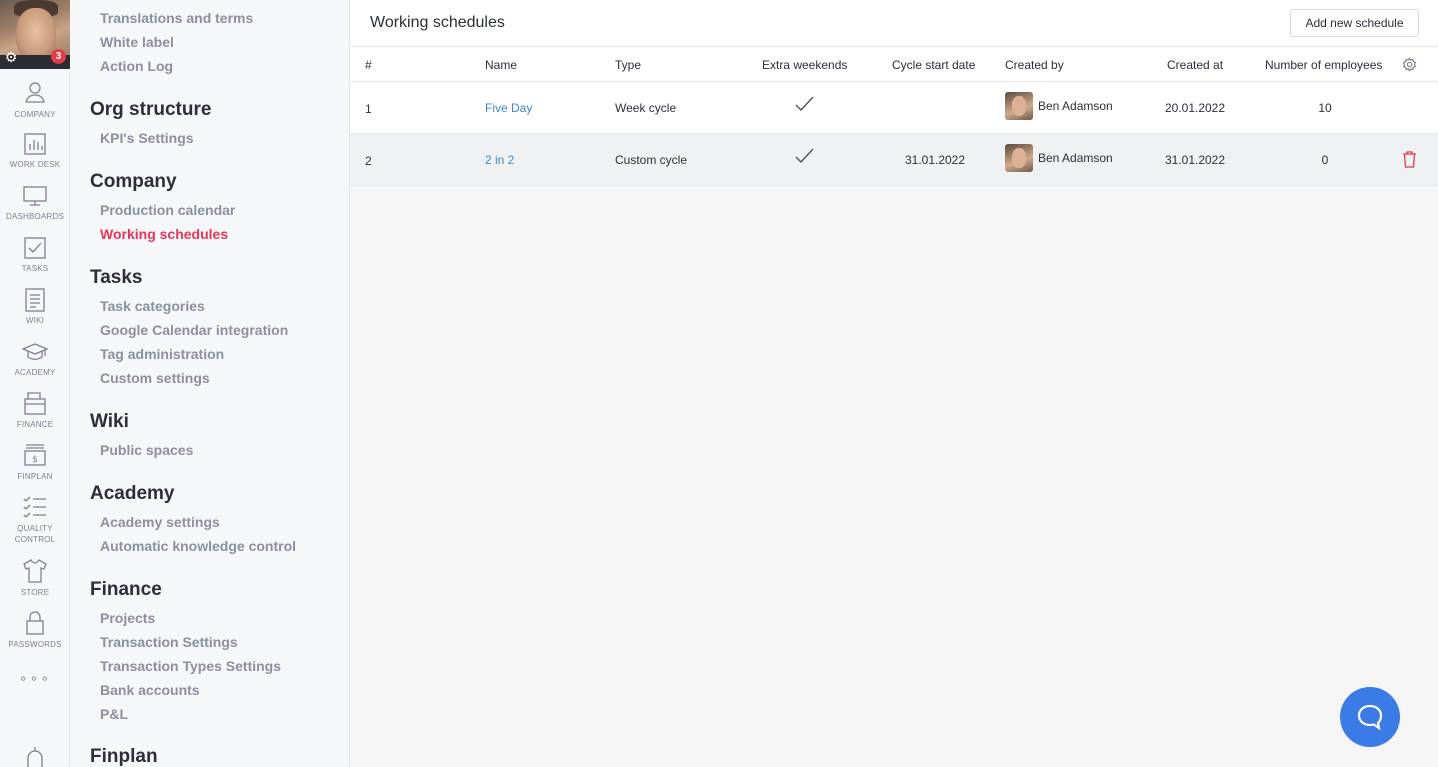 The height and width of the screenshot is (767, 1438). I want to click on rail-label: PASSWORDS, so click(35, 644).